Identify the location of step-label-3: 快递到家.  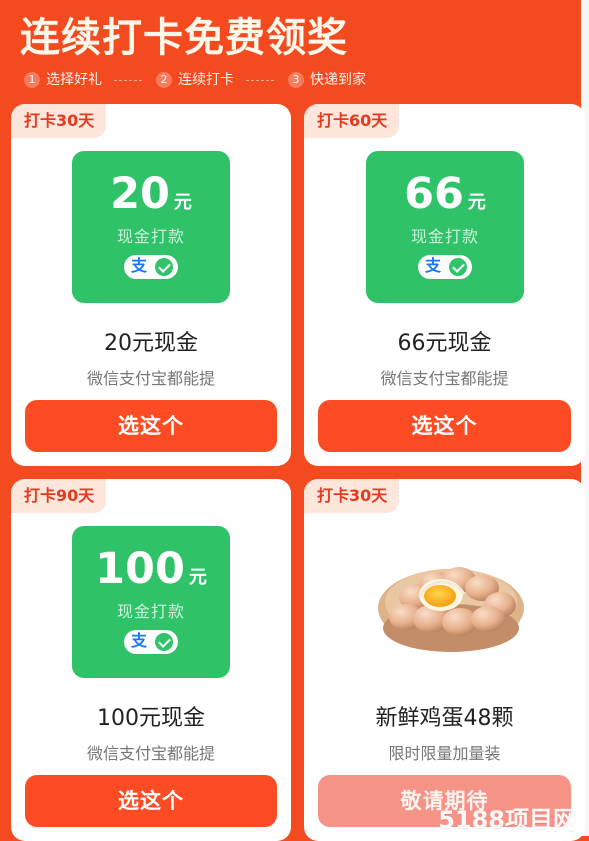
(338, 80).